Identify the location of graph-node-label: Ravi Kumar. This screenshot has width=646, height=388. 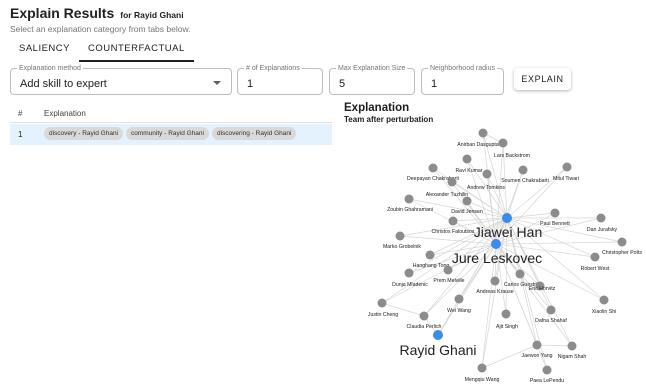
(468, 171).